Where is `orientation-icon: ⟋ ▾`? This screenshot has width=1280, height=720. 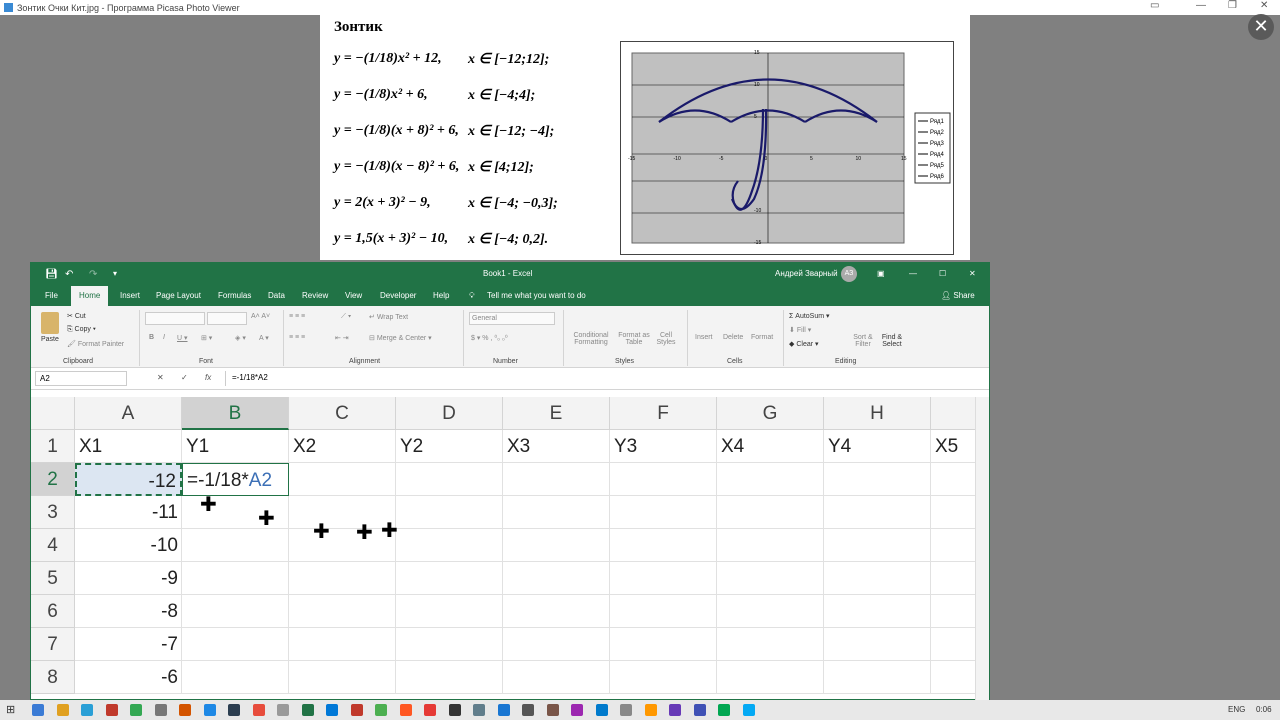 orientation-icon: ⟋ ▾ is located at coordinates (346, 317).